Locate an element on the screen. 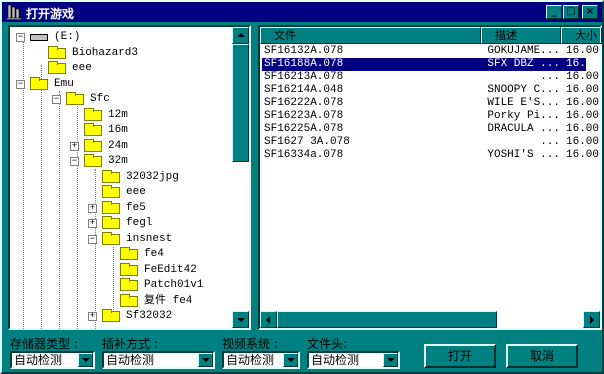  arrow-left-icon is located at coordinates (268, 320).